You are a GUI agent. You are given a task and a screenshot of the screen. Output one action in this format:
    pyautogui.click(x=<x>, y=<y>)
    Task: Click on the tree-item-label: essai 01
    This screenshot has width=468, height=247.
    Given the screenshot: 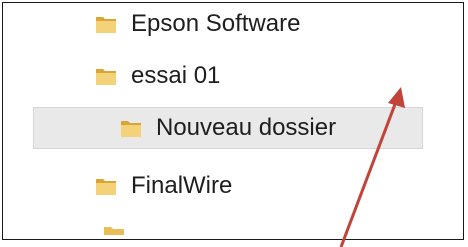 What is the action you would take?
    pyautogui.click(x=176, y=75)
    